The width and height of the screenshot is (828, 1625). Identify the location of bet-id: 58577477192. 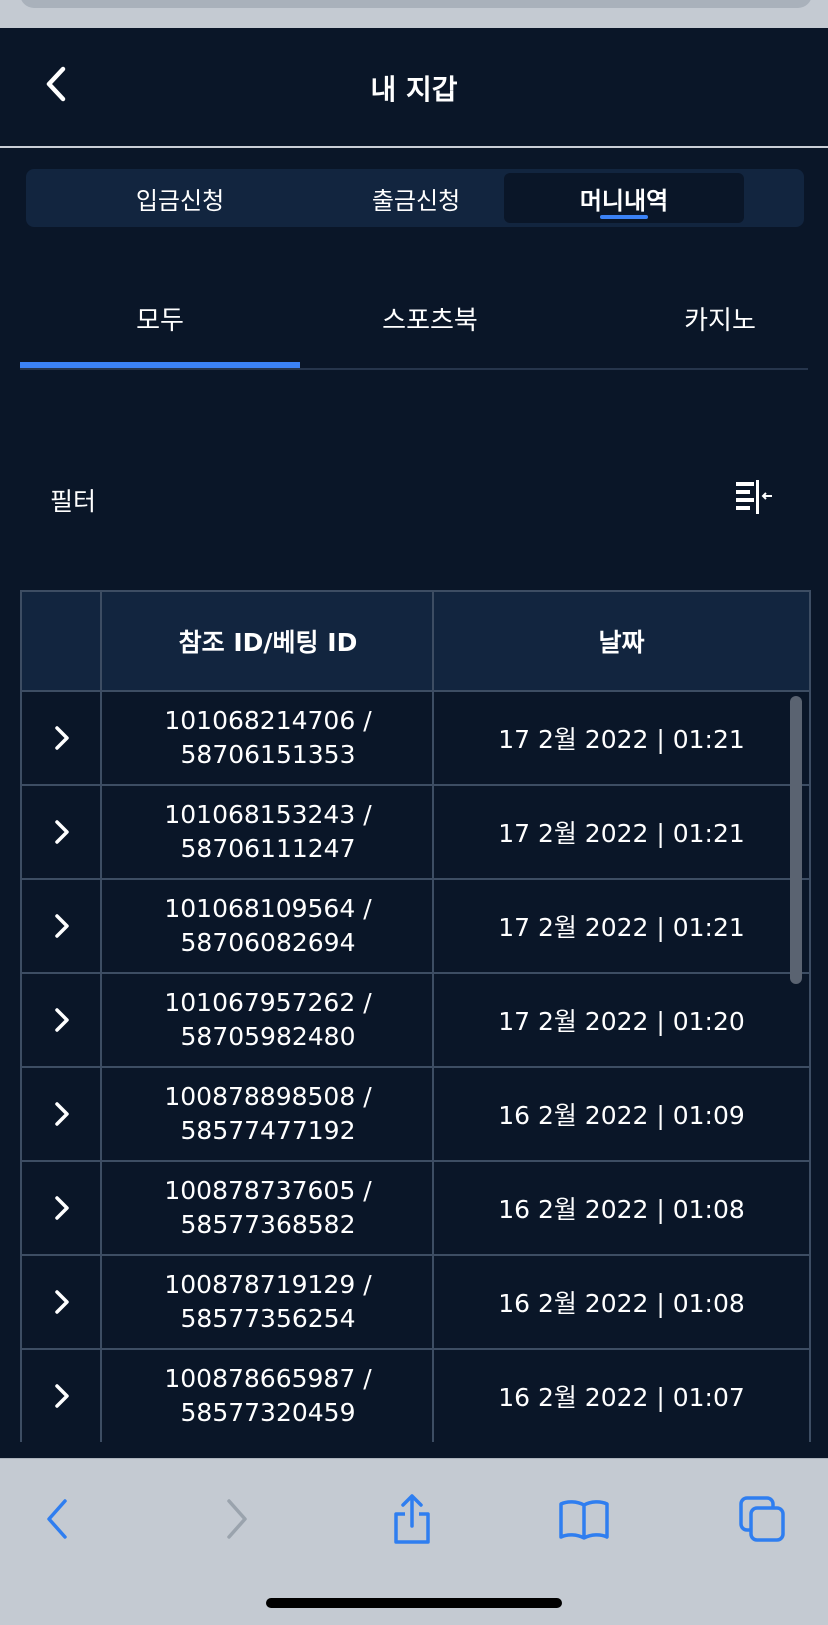
(268, 1130).